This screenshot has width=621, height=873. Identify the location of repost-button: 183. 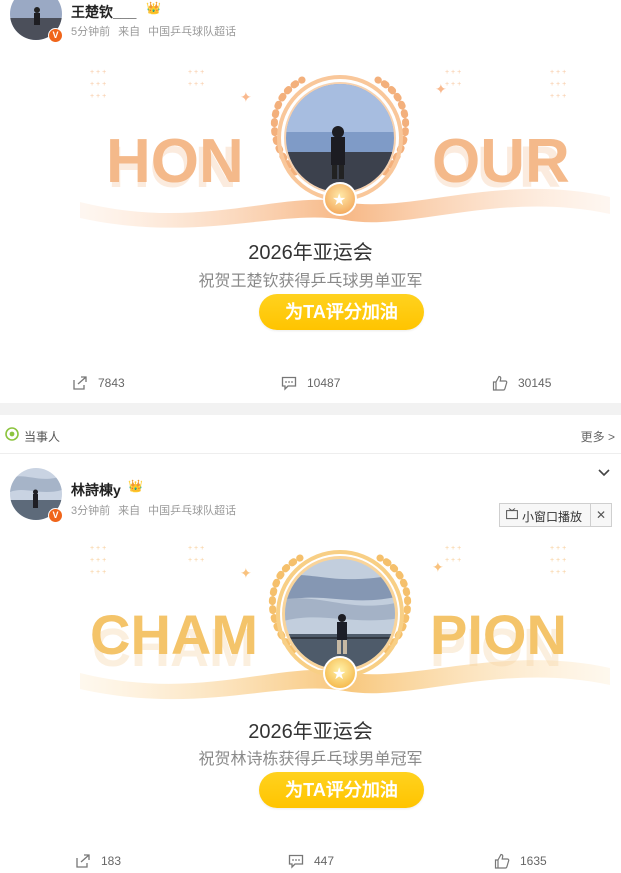
(98, 861).